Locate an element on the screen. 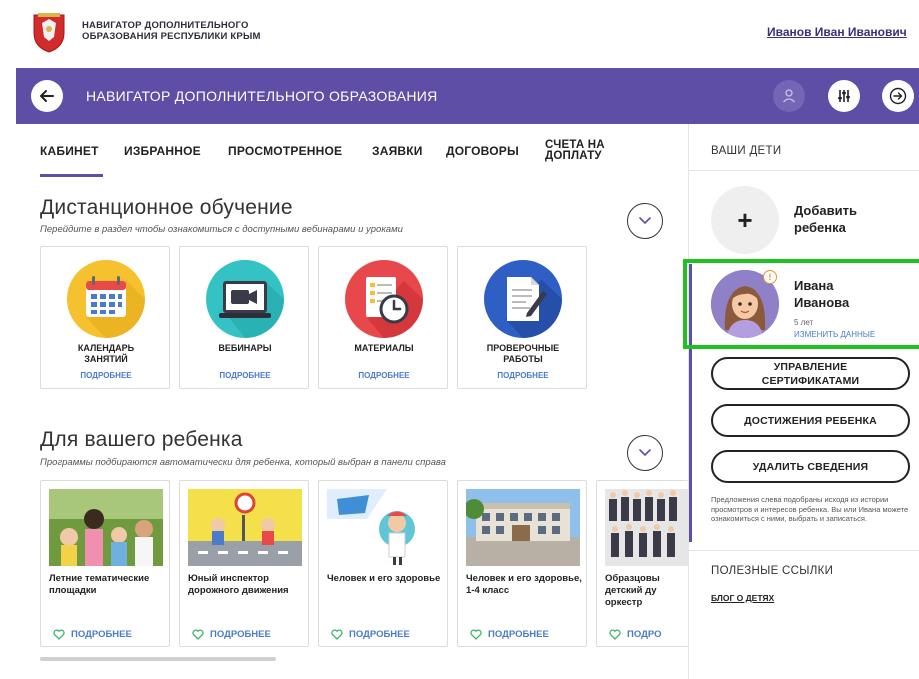  tile-label-line-1: ПРОВЕРОЧНЫЕ is located at coordinates (523, 348).